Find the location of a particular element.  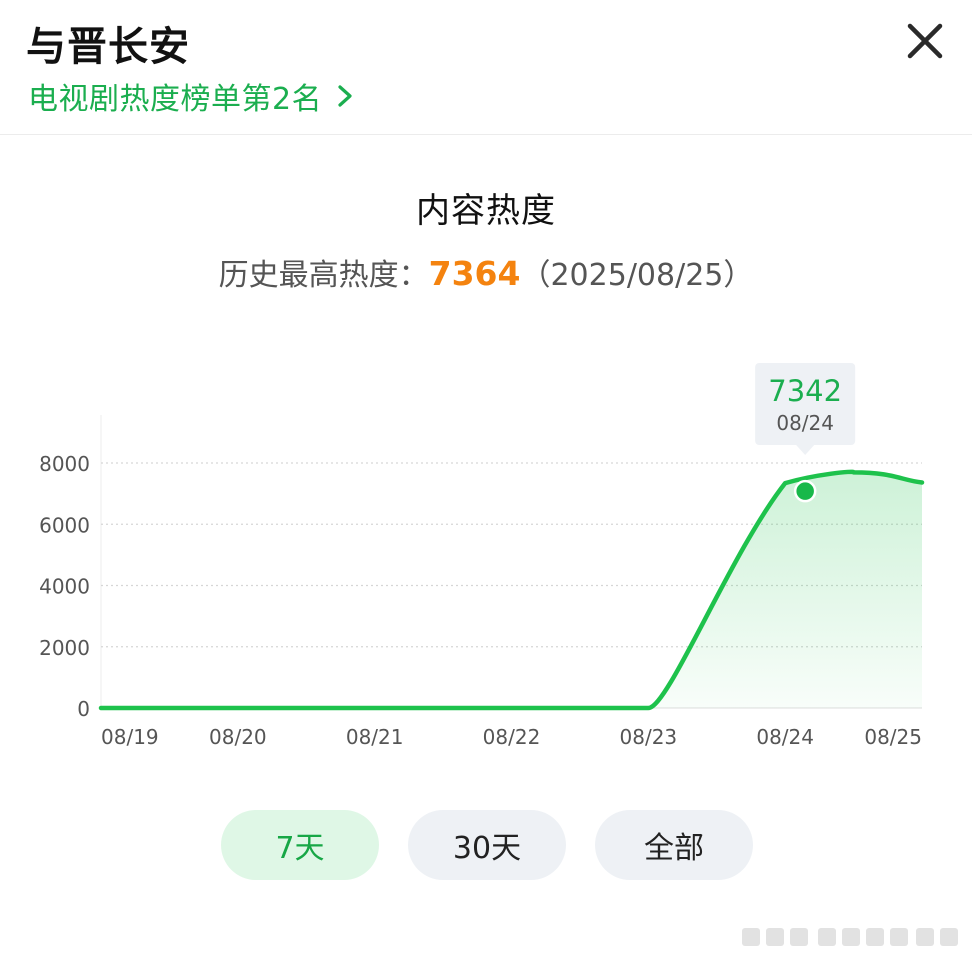

x-tick-label: 08/20 is located at coordinates (238, 737).